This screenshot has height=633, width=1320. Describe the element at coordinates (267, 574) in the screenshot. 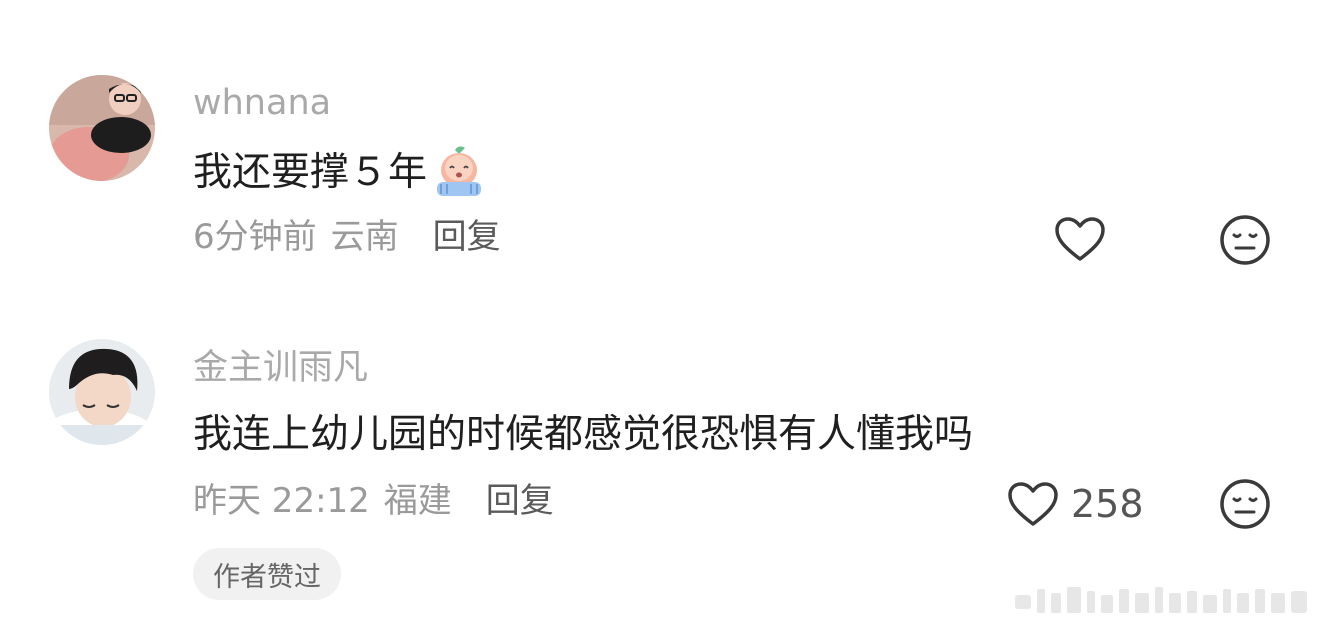

I see `author-liked-badge: 作者赞过` at that location.